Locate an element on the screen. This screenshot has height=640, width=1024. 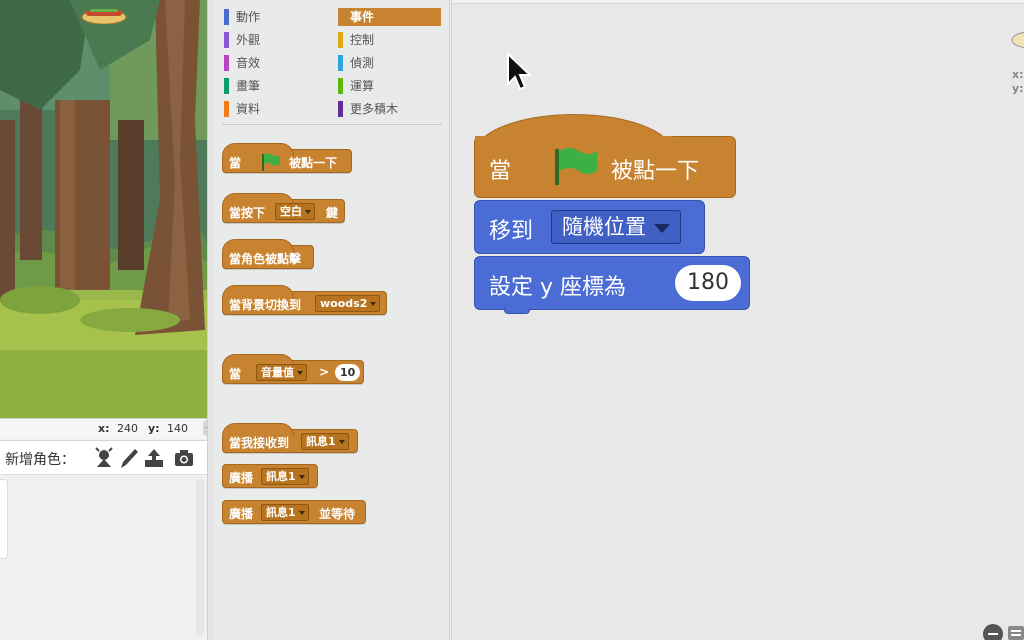
category-5: 音效 is located at coordinates (276, 63).